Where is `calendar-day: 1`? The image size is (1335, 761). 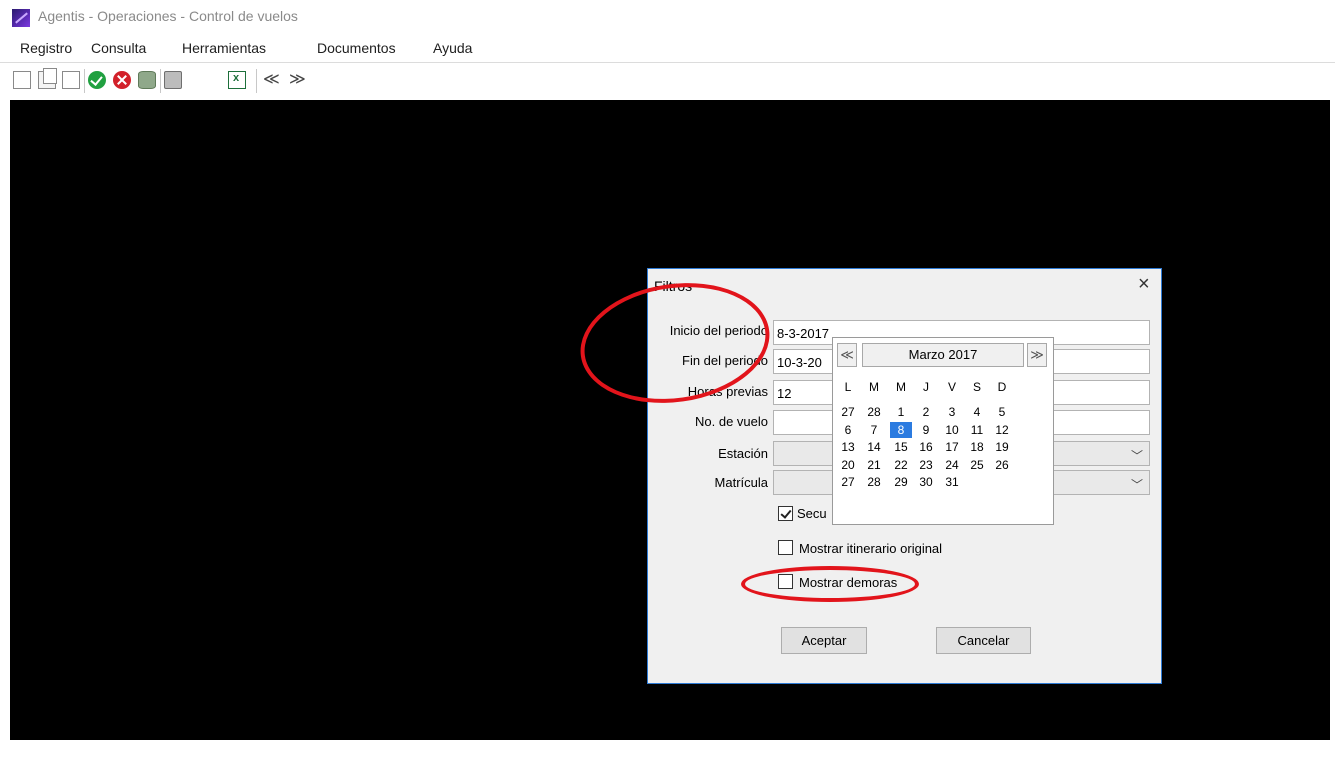 calendar-day: 1 is located at coordinates (901, 412).